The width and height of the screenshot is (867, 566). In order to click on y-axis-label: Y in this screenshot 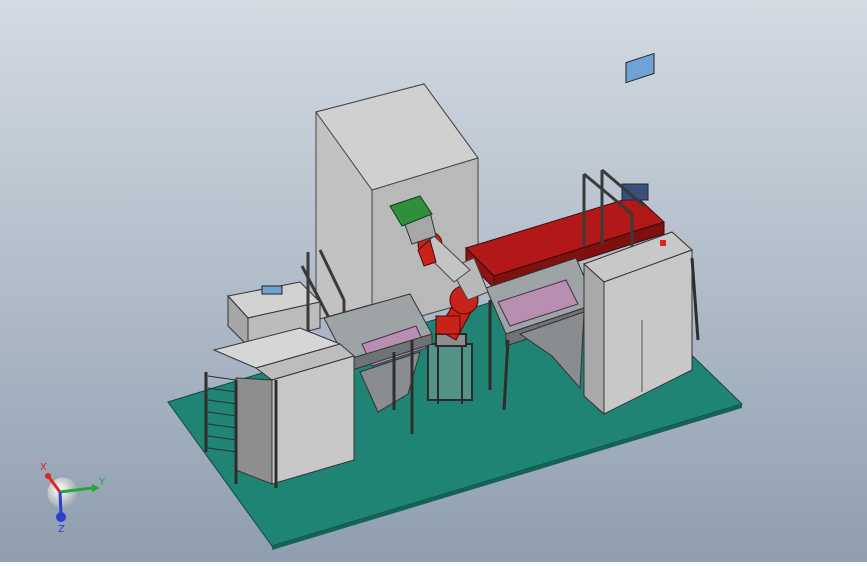, I will do `click(102, 482)`.